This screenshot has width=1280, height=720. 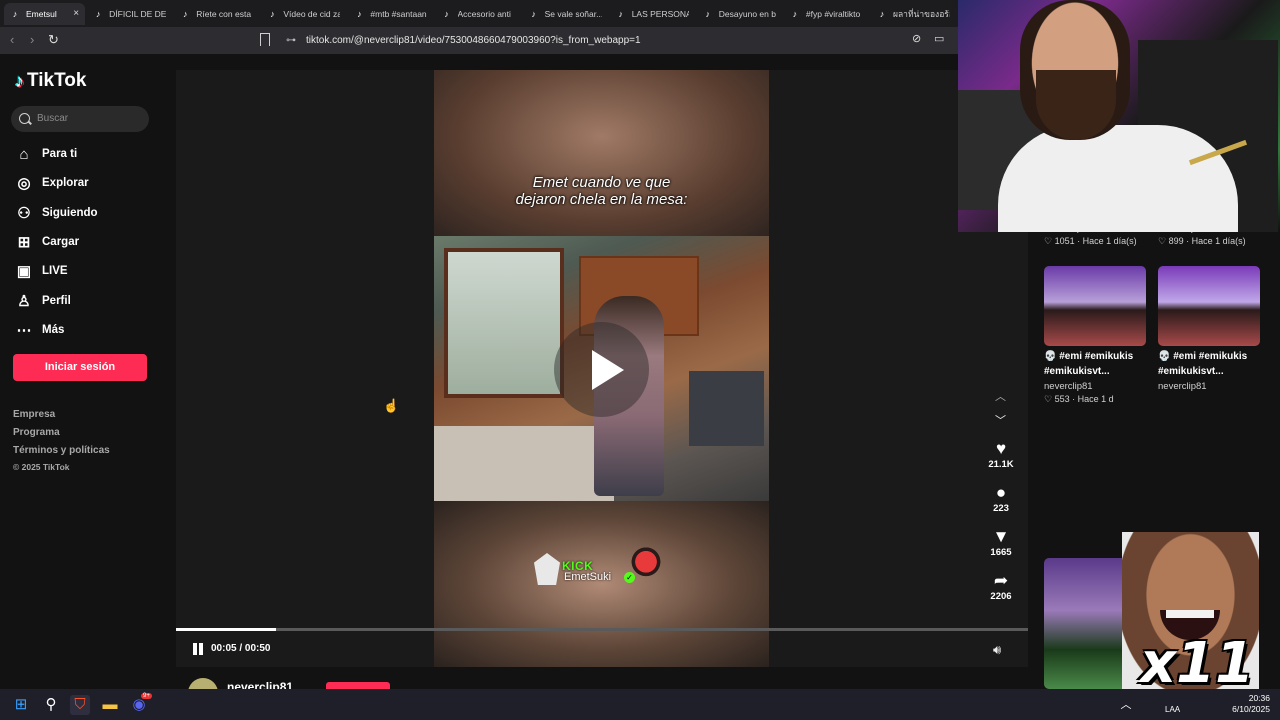 I want to click on login-button: Iniciar sesión, so click(x=80, y=367).